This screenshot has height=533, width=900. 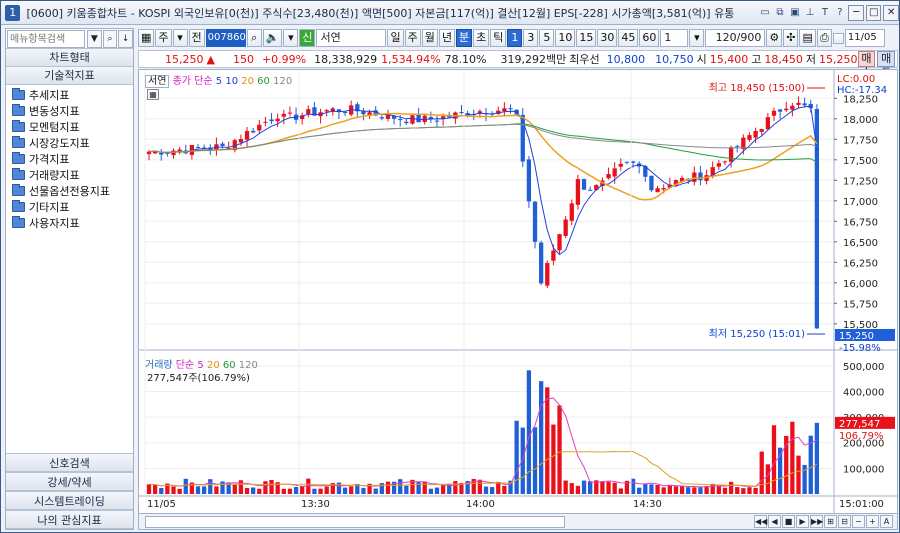 What do you see at coordinates (856, 12) in the screenshot?
I see `minimize-button: ─` at bounding box center [856, 12].